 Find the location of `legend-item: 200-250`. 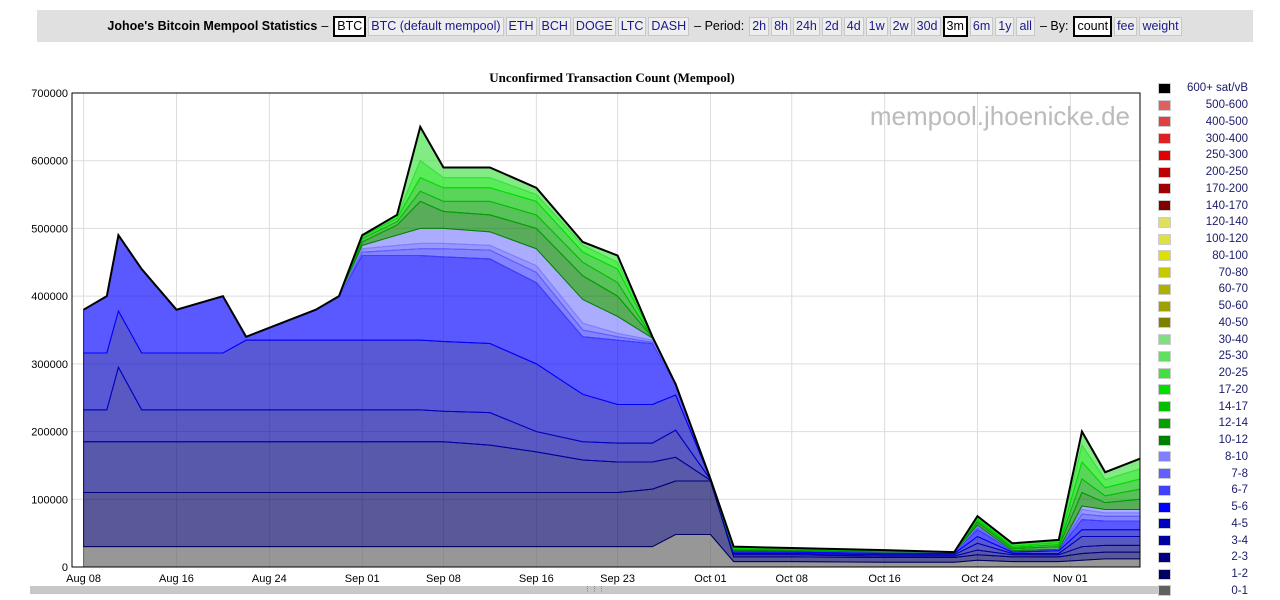

legend-item: 200-250 is located at coordinates (1203, 172).